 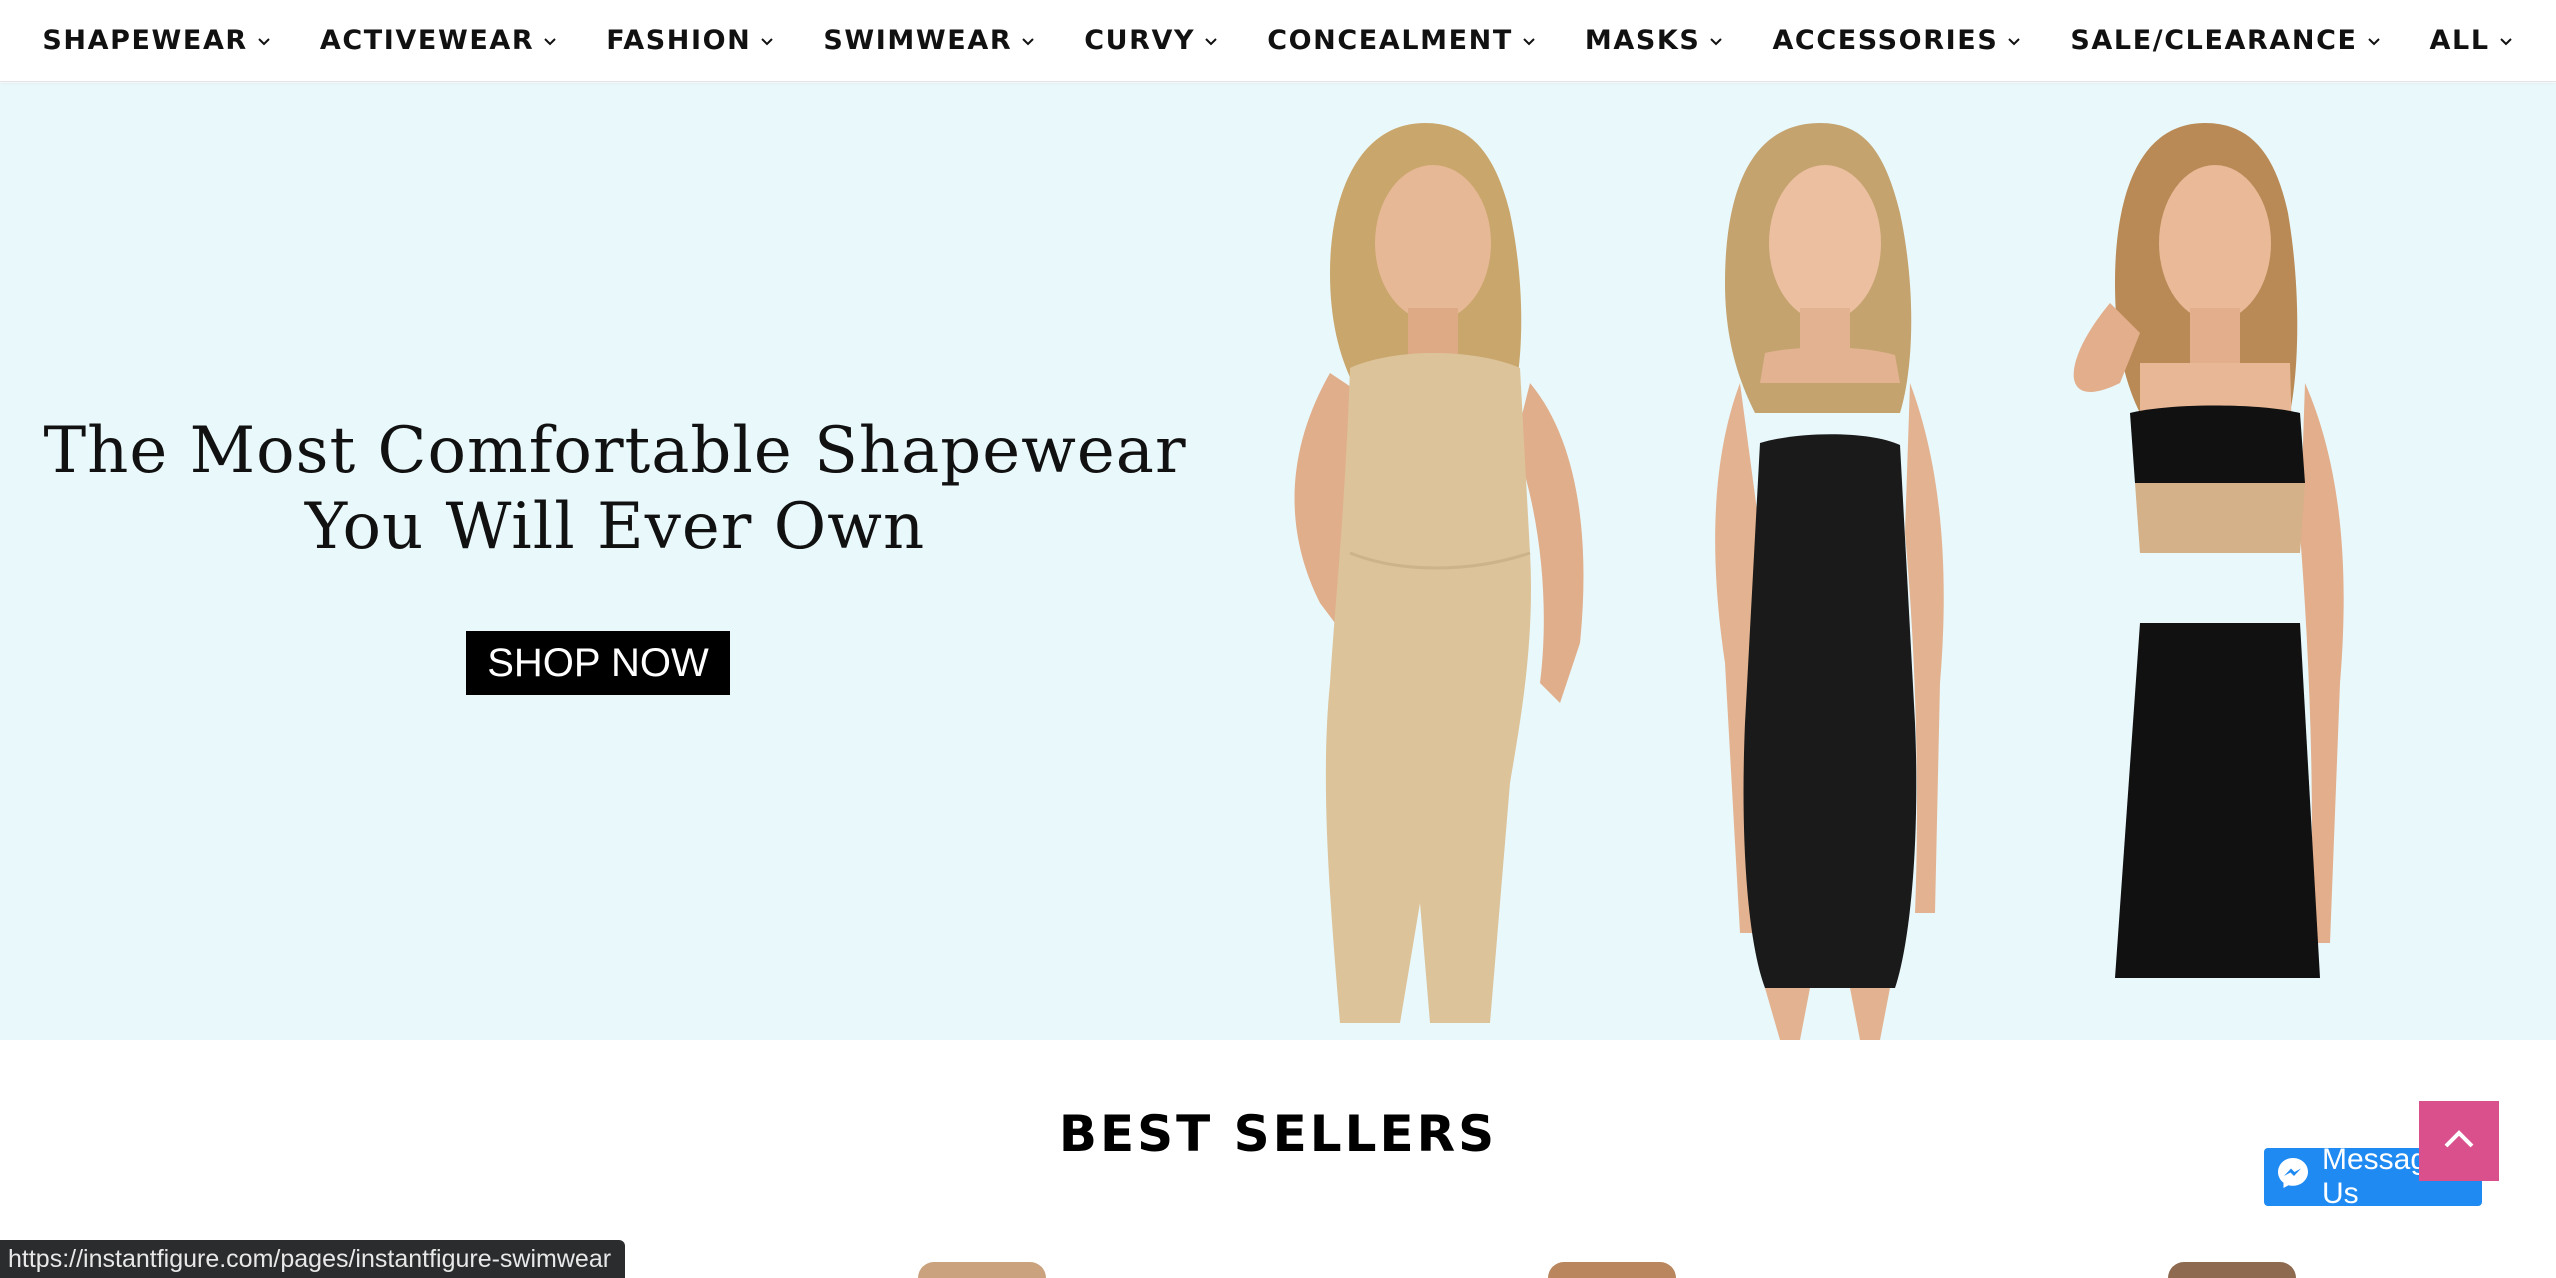 I want to click on scroll-to-top-button, so click(x=2459, y=1141).